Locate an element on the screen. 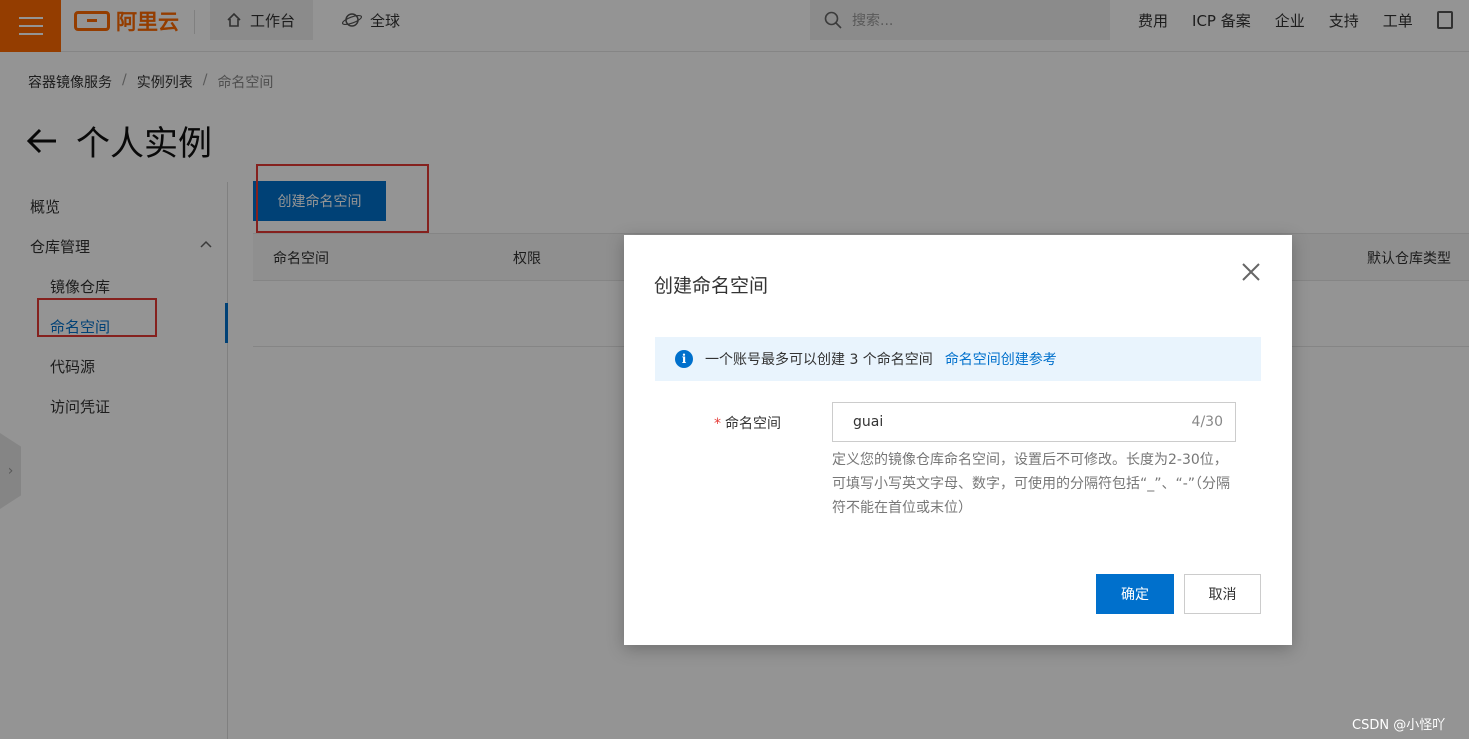 Image resolution: width=1469 pixels, height=739 pixels. namespace-field-label: * 命名空间 is located at coordinates (747, 423).